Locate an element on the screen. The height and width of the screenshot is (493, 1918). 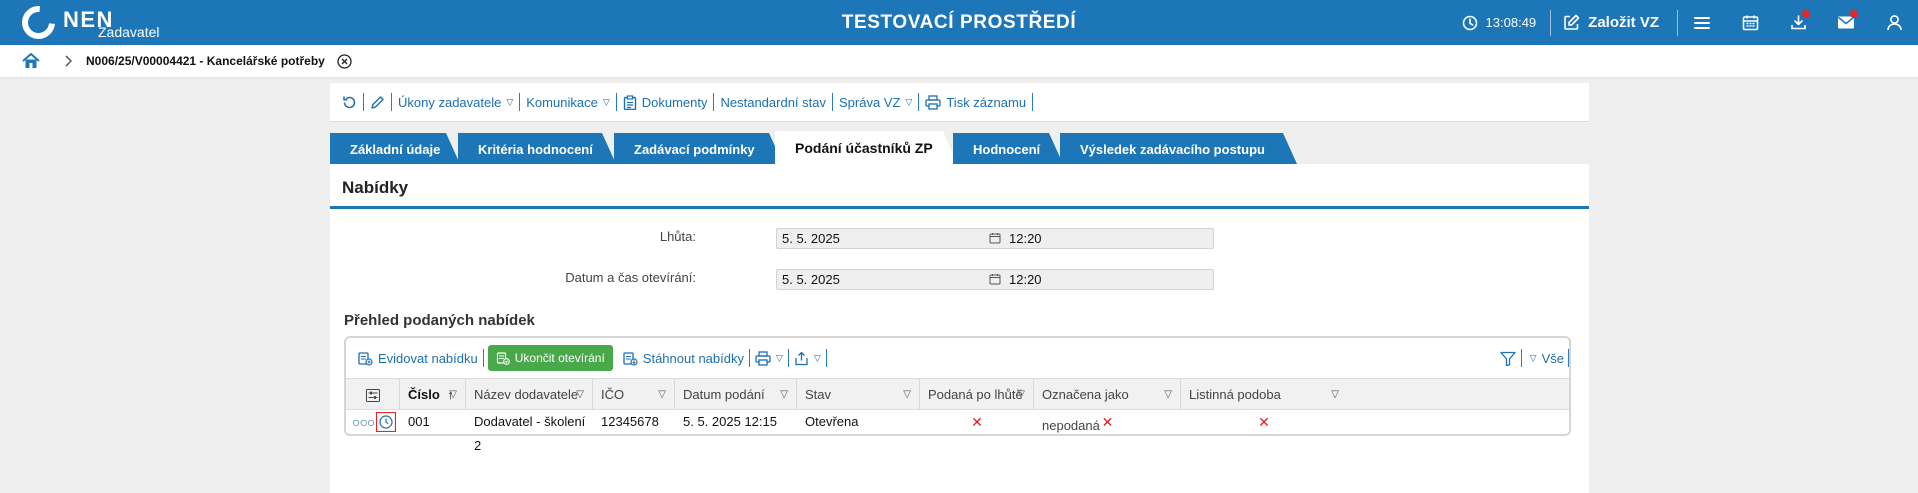
grid-export-button: ▽ is located at coordinates (807, 358).